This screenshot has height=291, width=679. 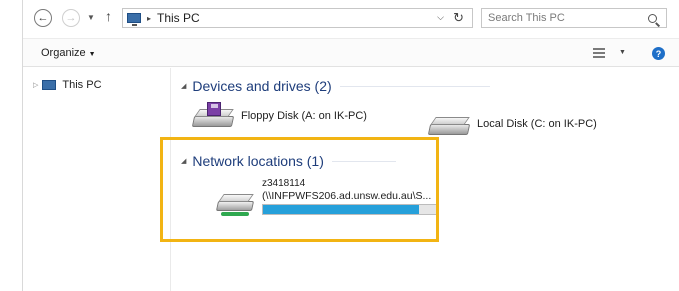 I want to click on address-row: ← → ▼ ↑ ▸ This PC ⌵ ↻ Search This PC, so click(x=351, y=18).